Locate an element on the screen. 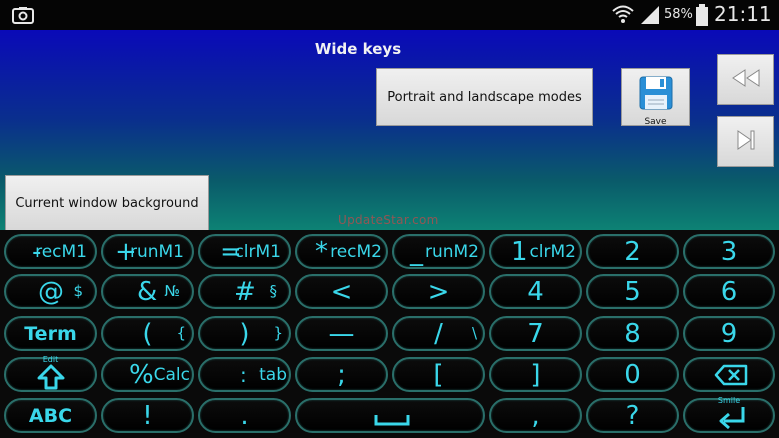 The image size is (779, 438). current-window-background-button: Current window background is located at coordinates (107, 203).